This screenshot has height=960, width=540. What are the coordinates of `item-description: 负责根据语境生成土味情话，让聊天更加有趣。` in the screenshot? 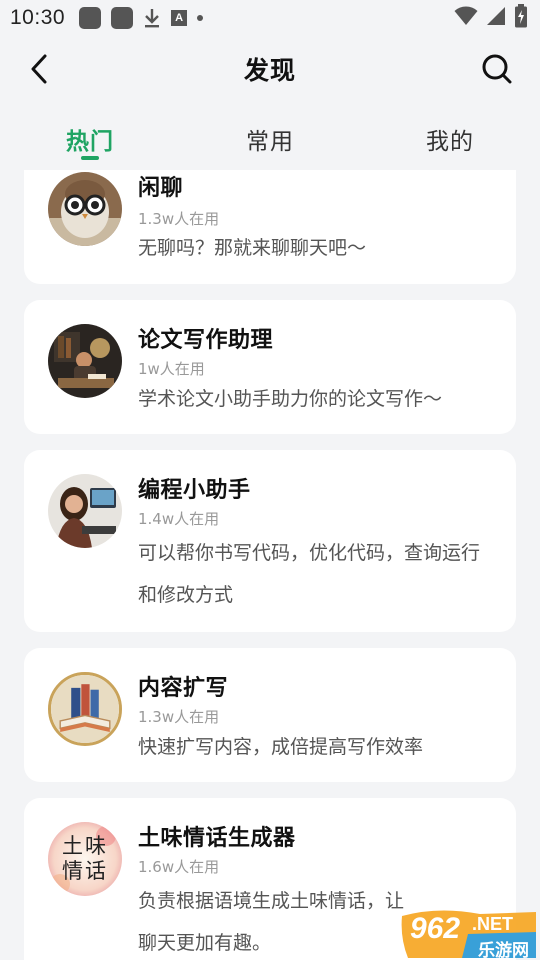 It's located at (271, 922).